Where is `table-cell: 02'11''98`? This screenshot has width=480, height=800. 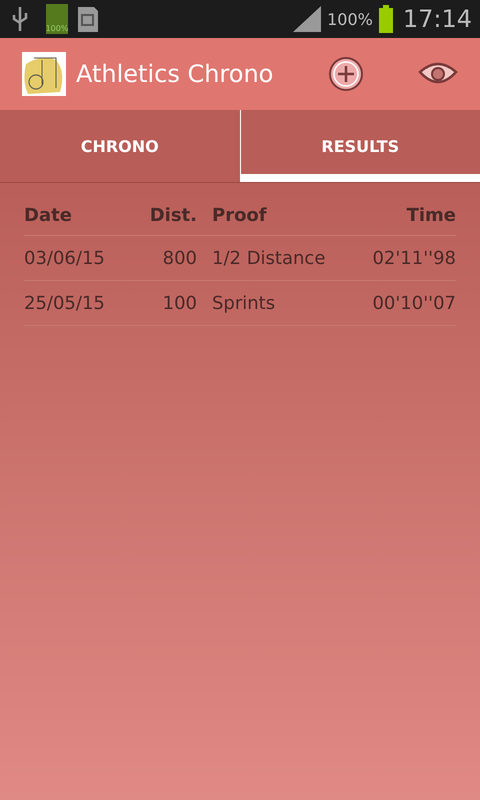 table-cell: 02'11''98 is located at coordinates (414, 258).